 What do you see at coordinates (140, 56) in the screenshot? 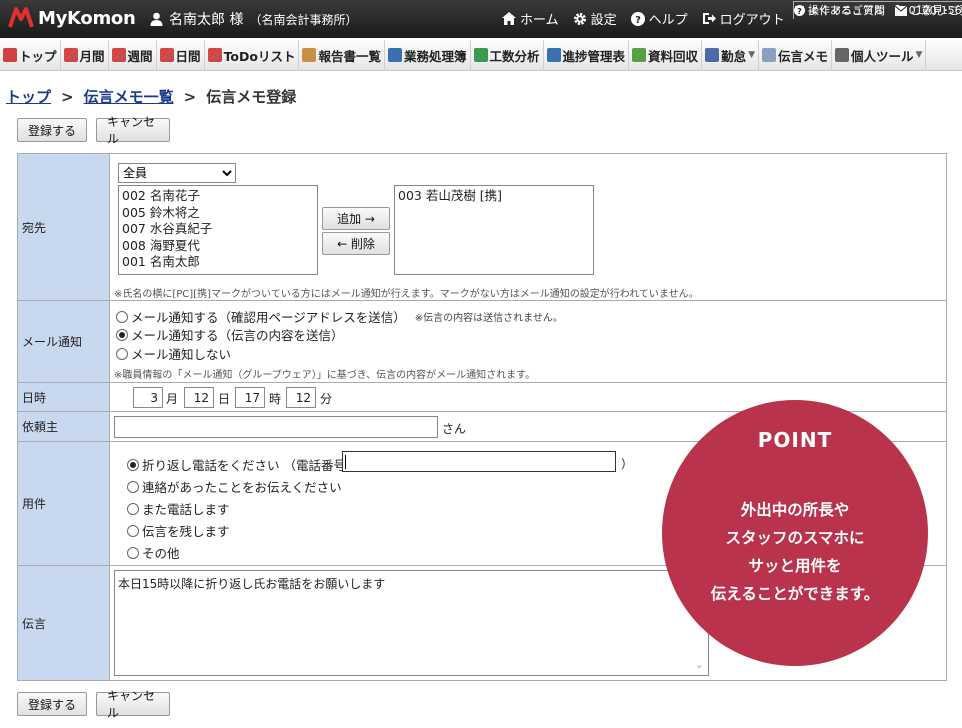
I see `menu-item-label: 週間` at bounding box center [140, 56].